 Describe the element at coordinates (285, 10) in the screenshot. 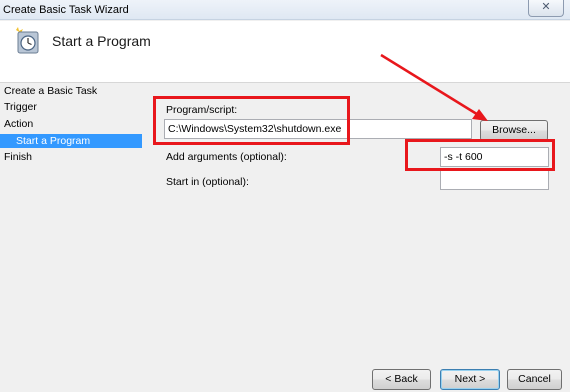

I see `title-bar: Create Basic Task Wizard ✕` at that location.